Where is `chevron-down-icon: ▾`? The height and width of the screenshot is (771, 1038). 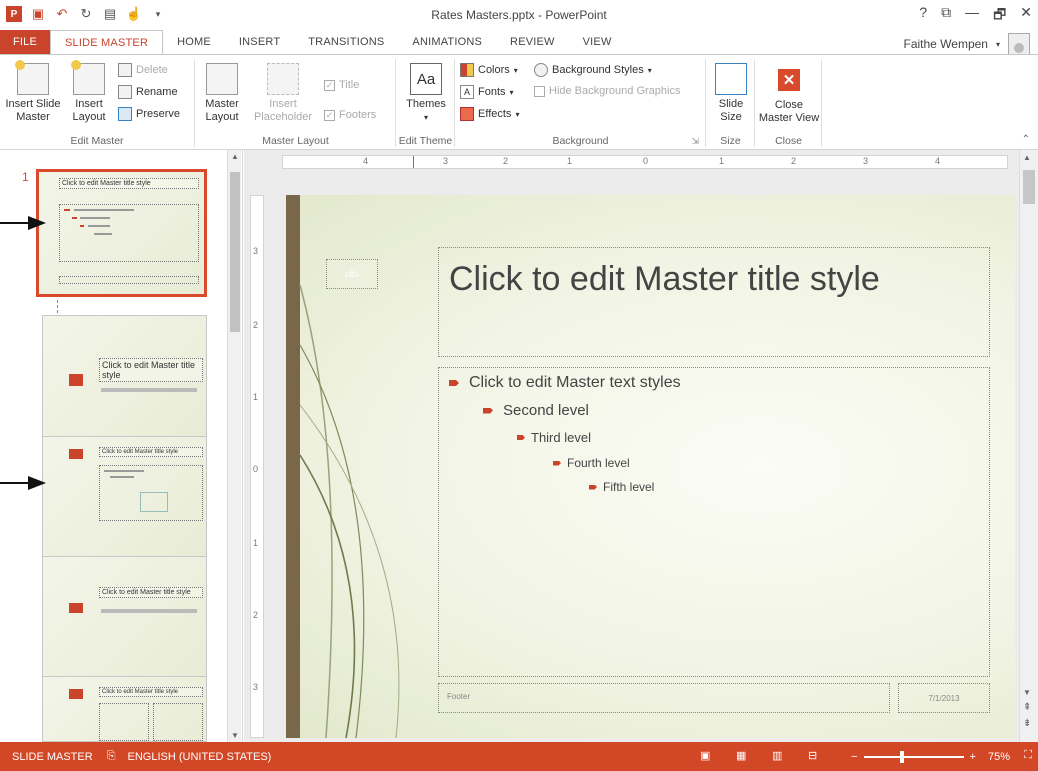
chevron-down-icon: ▾ is located at coordinates (425, 117).